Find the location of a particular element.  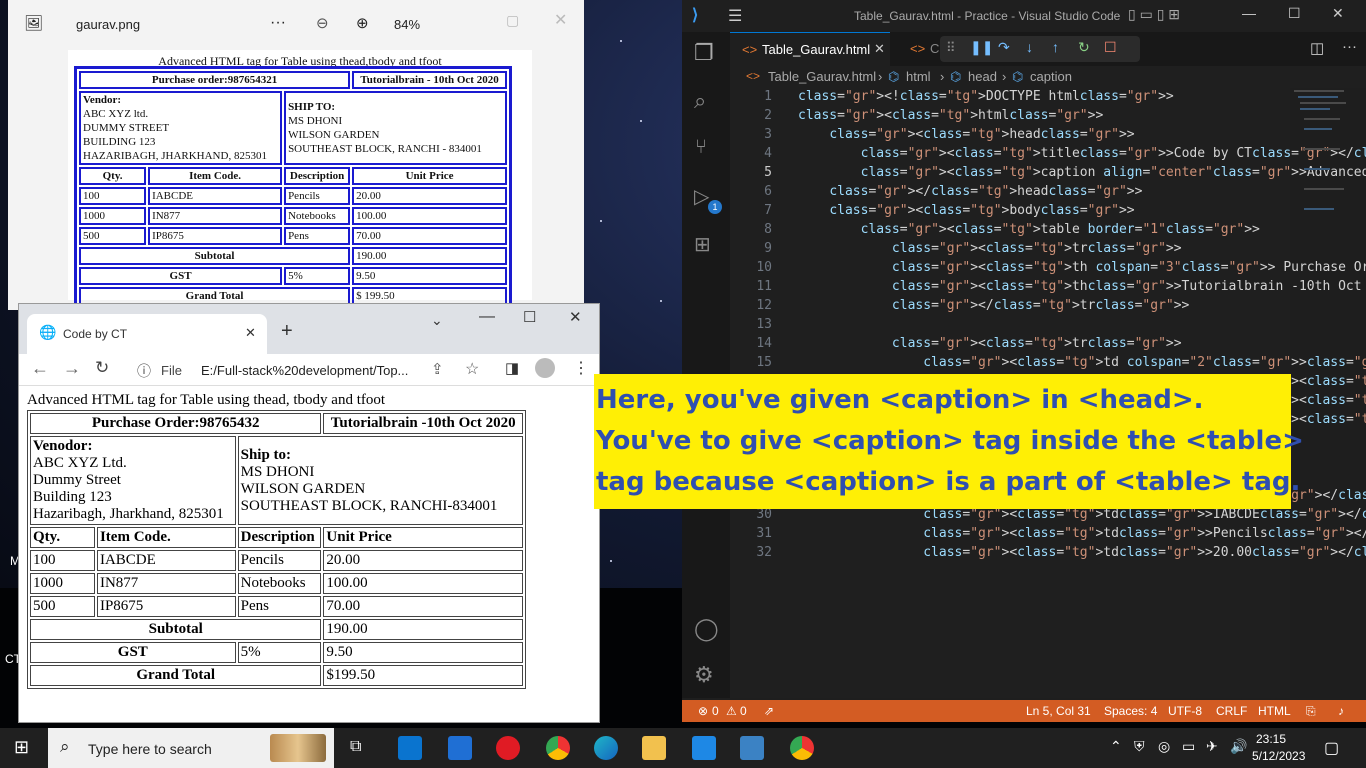

warning-count: 0 is located at coordinates (743, 711).